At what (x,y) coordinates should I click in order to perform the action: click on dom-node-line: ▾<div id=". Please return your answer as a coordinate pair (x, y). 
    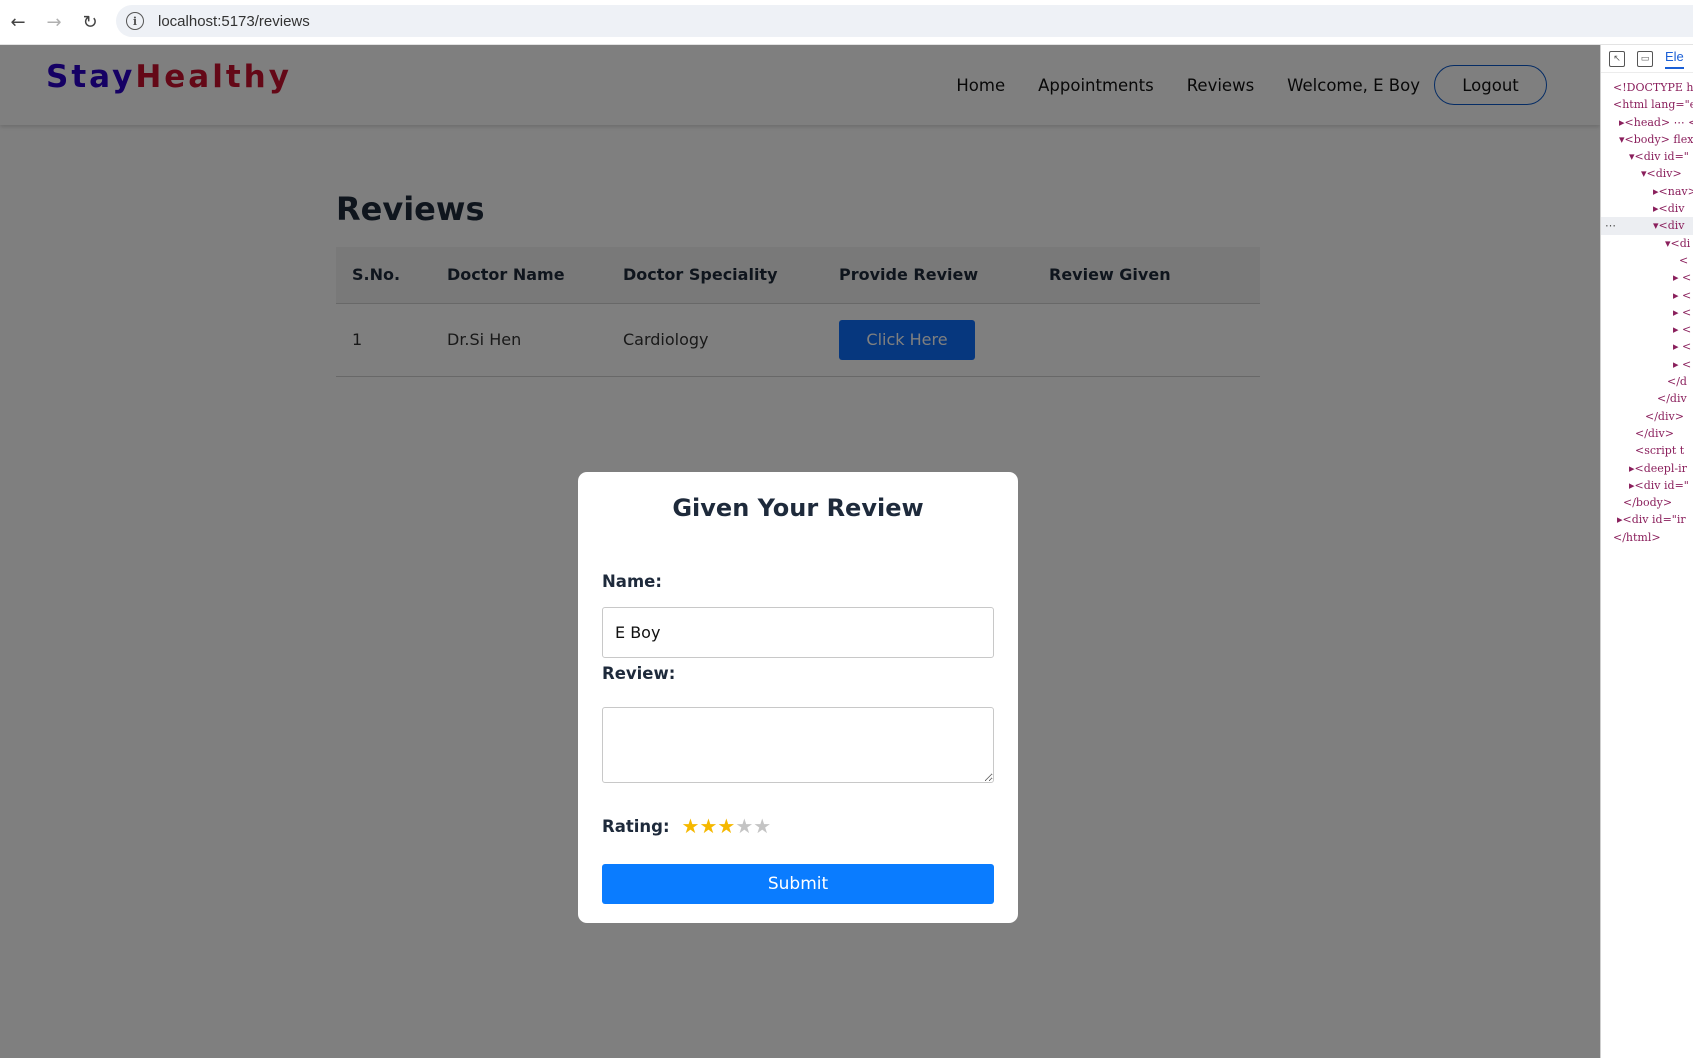
    Looking at the image, I should click on (1647, 156).